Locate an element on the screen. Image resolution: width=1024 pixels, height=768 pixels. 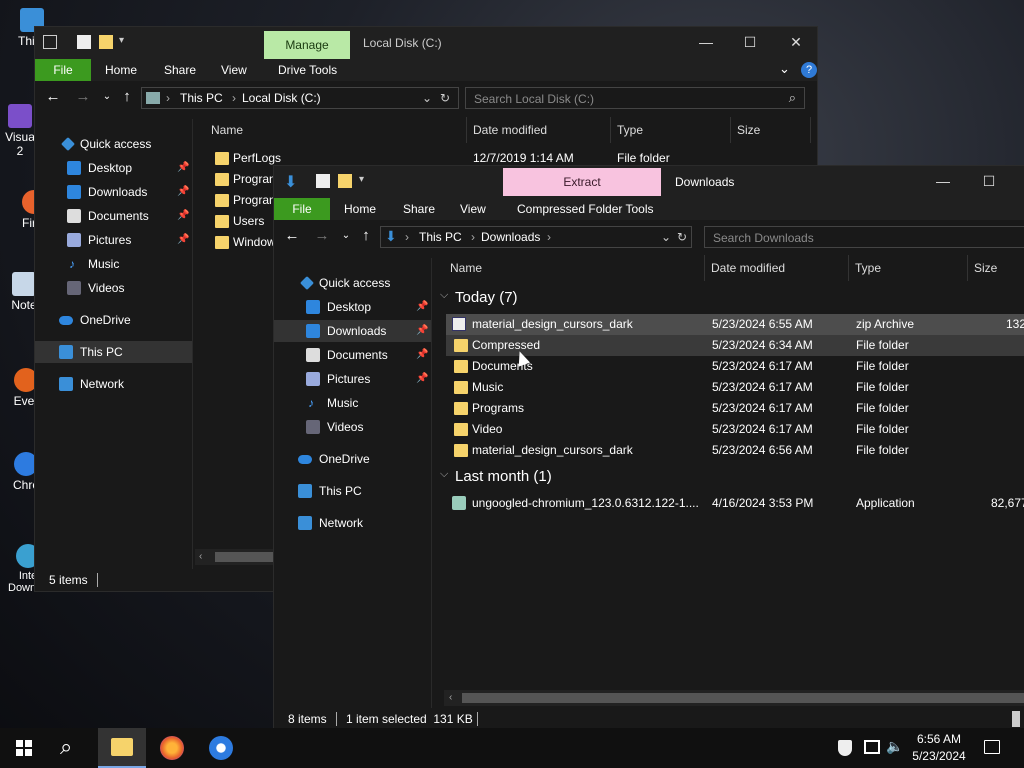
tab-drive-tools: Drive Tools is located at coordinates (307, 70).